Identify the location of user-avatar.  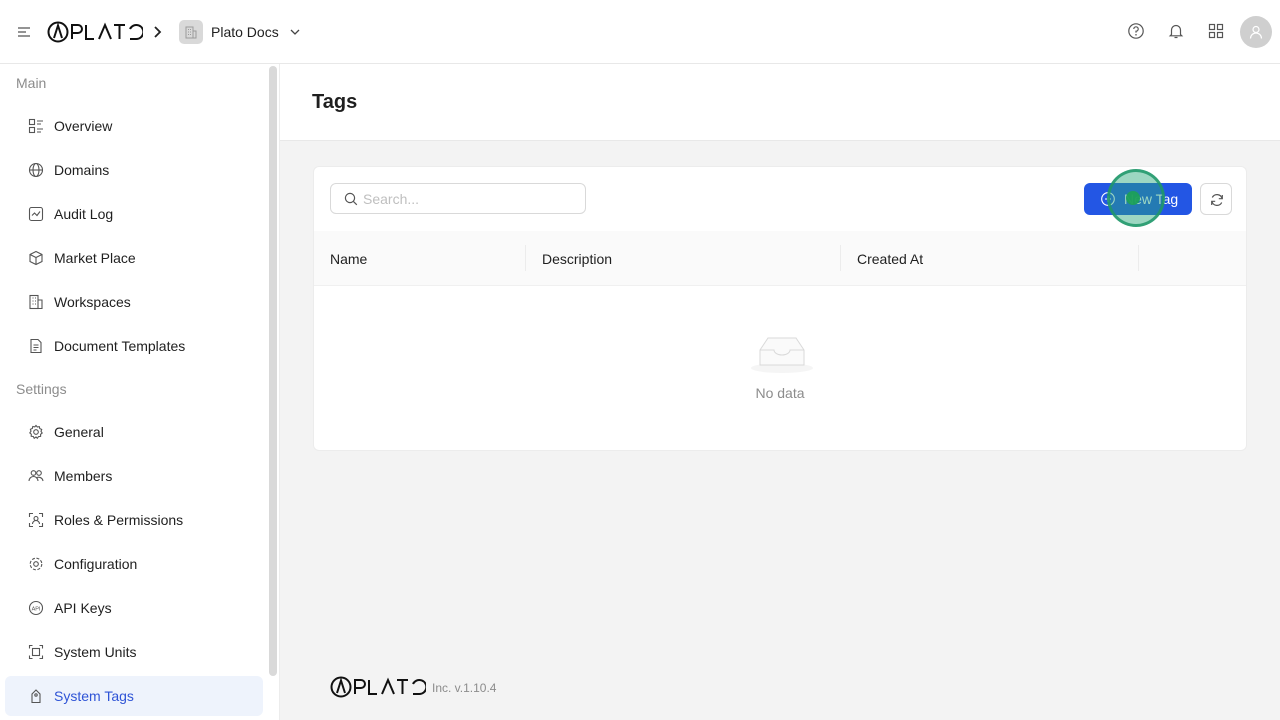
(1256, 32).